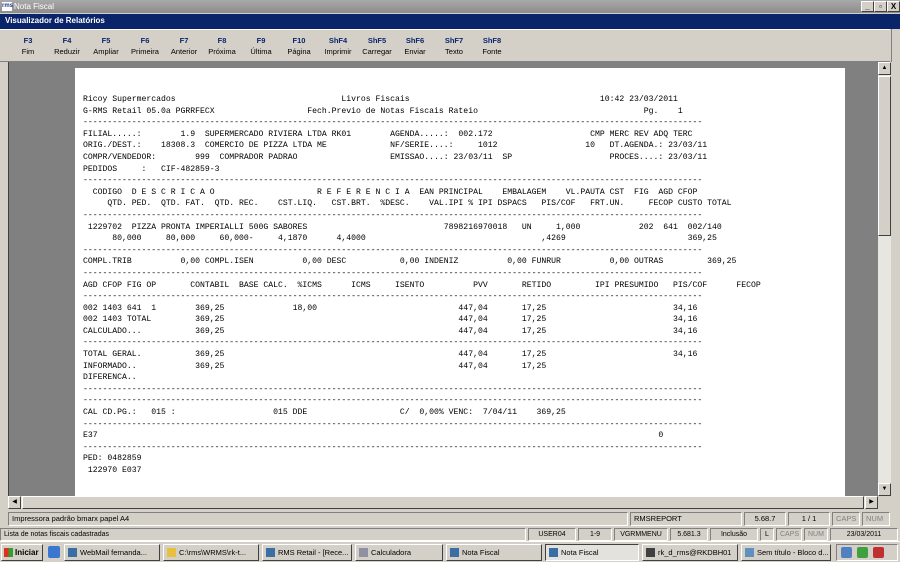 This screenshot has height=562, width=900. I want to click on key-label: F3, so click(28, 40).